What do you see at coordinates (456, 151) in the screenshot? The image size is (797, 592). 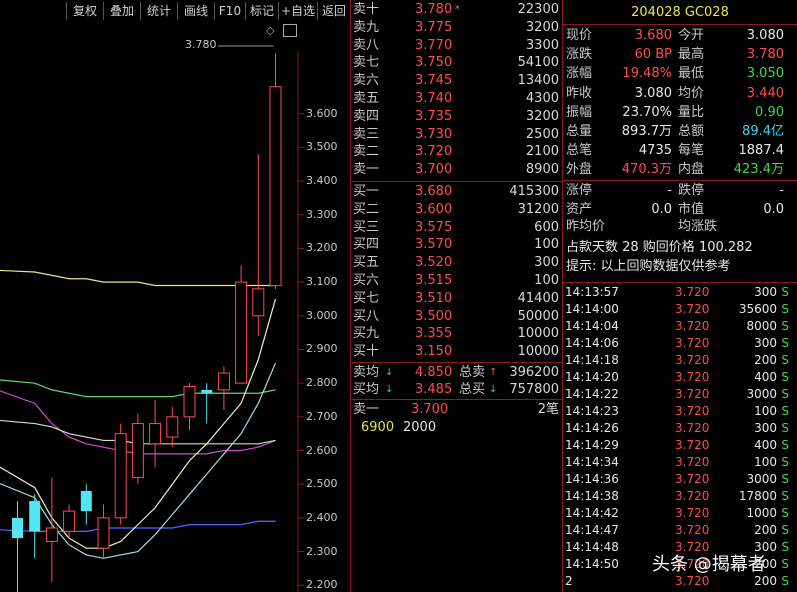 I see `ask-level: 卖二 3.720 2100` at bounding box center [456, 151].